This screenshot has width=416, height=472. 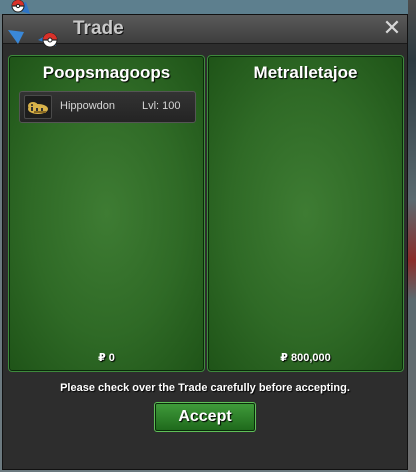 I want to click on accept-button: Accept, so click(x=205, y=417).